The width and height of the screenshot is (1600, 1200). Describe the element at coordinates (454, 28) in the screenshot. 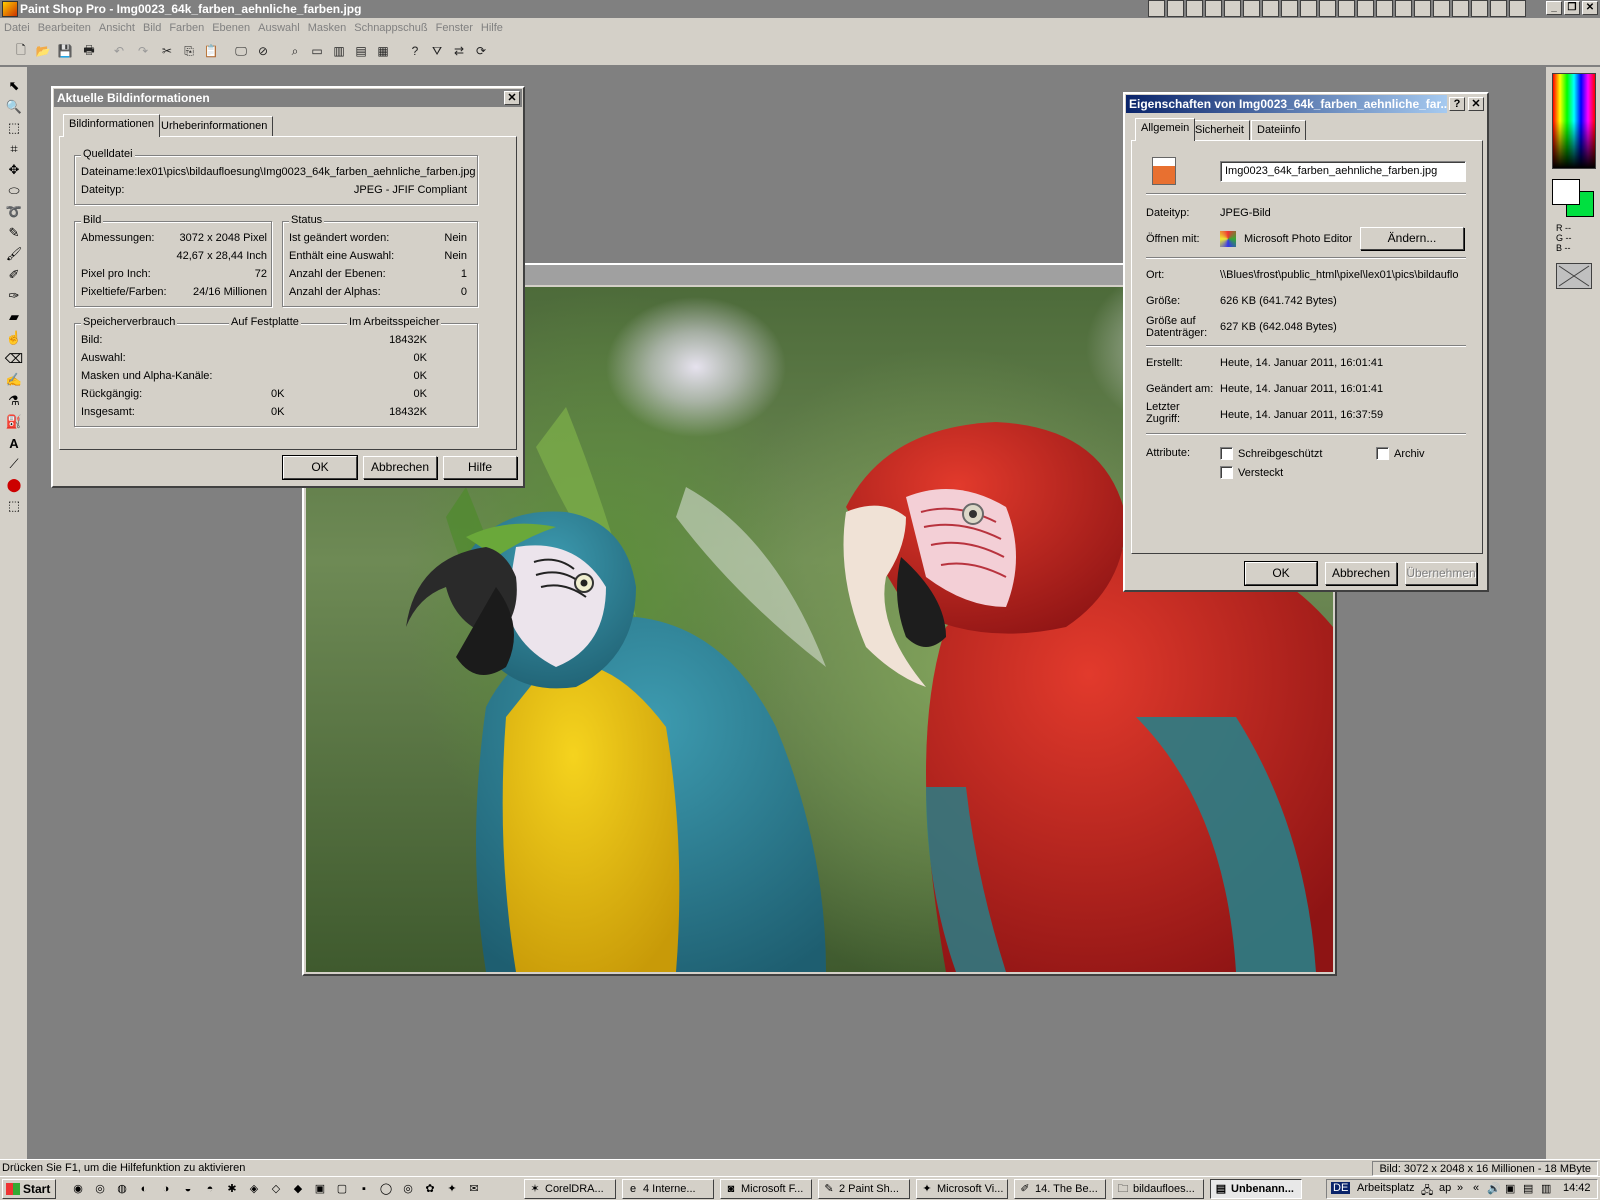

I see `menu-fenster: Fenster` at that location.